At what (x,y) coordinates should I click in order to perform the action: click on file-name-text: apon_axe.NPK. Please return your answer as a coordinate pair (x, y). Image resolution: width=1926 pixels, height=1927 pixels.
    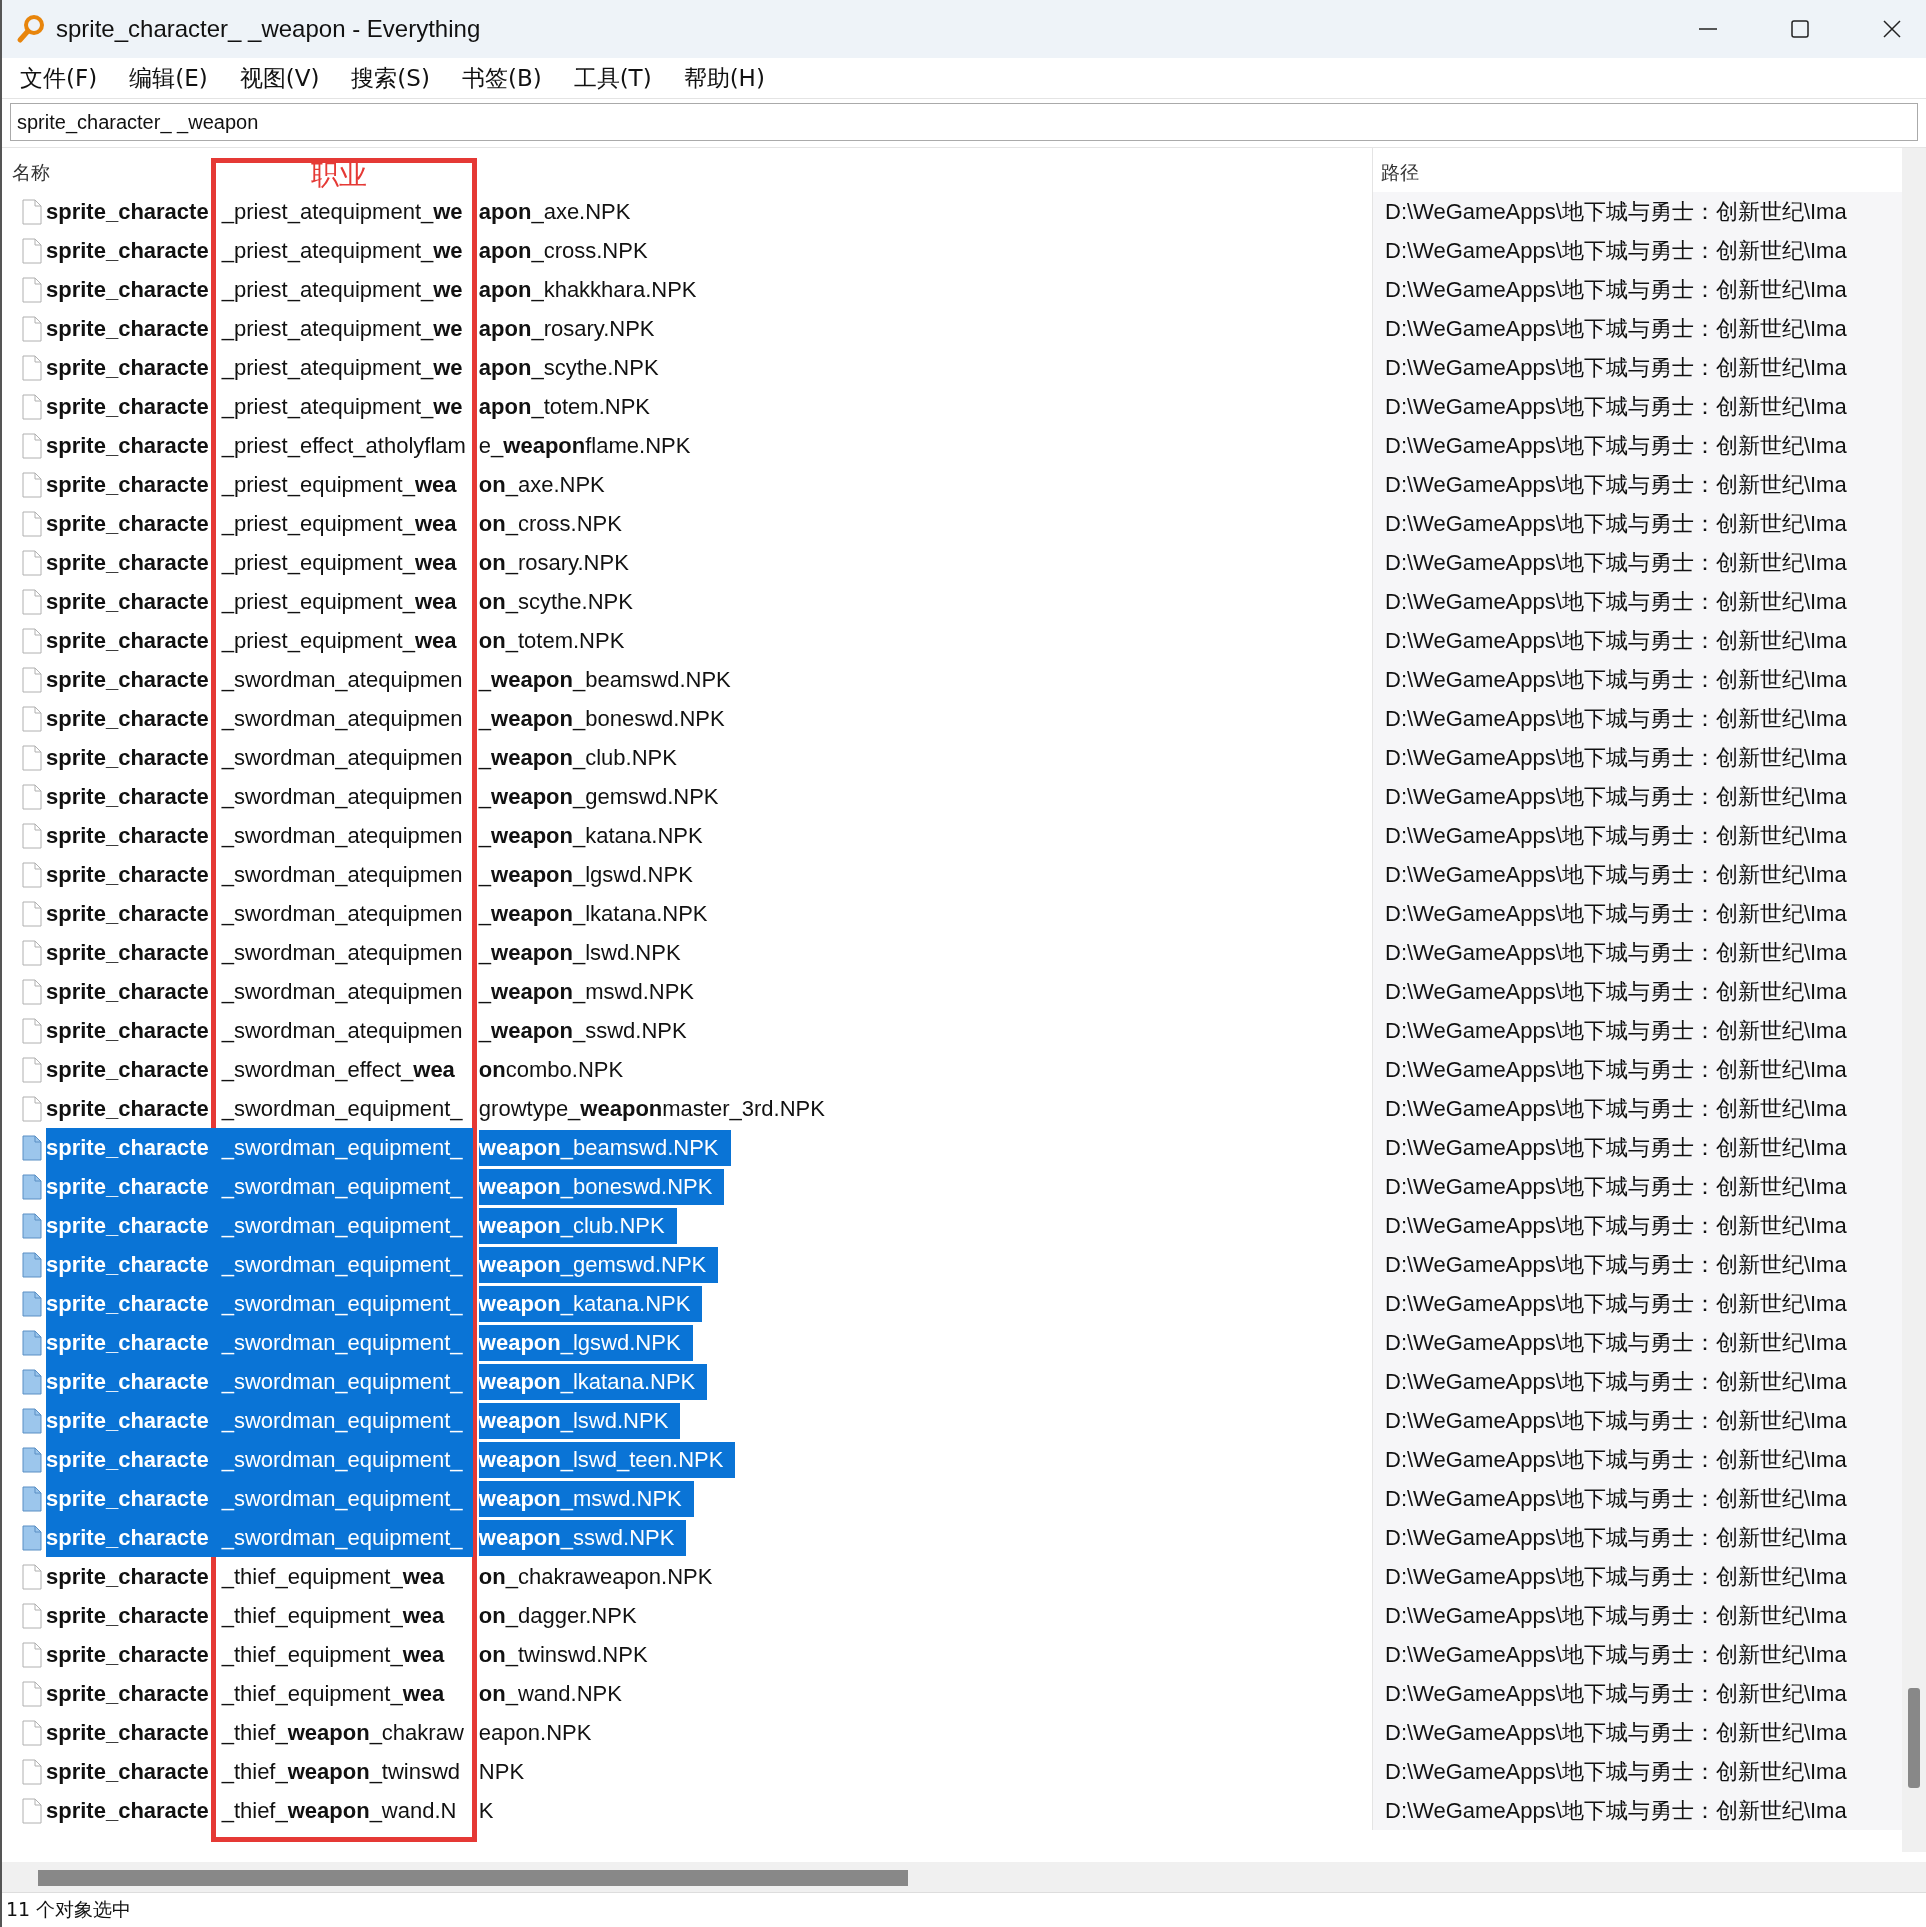
    Looking at the image, I should click on (560, 211).